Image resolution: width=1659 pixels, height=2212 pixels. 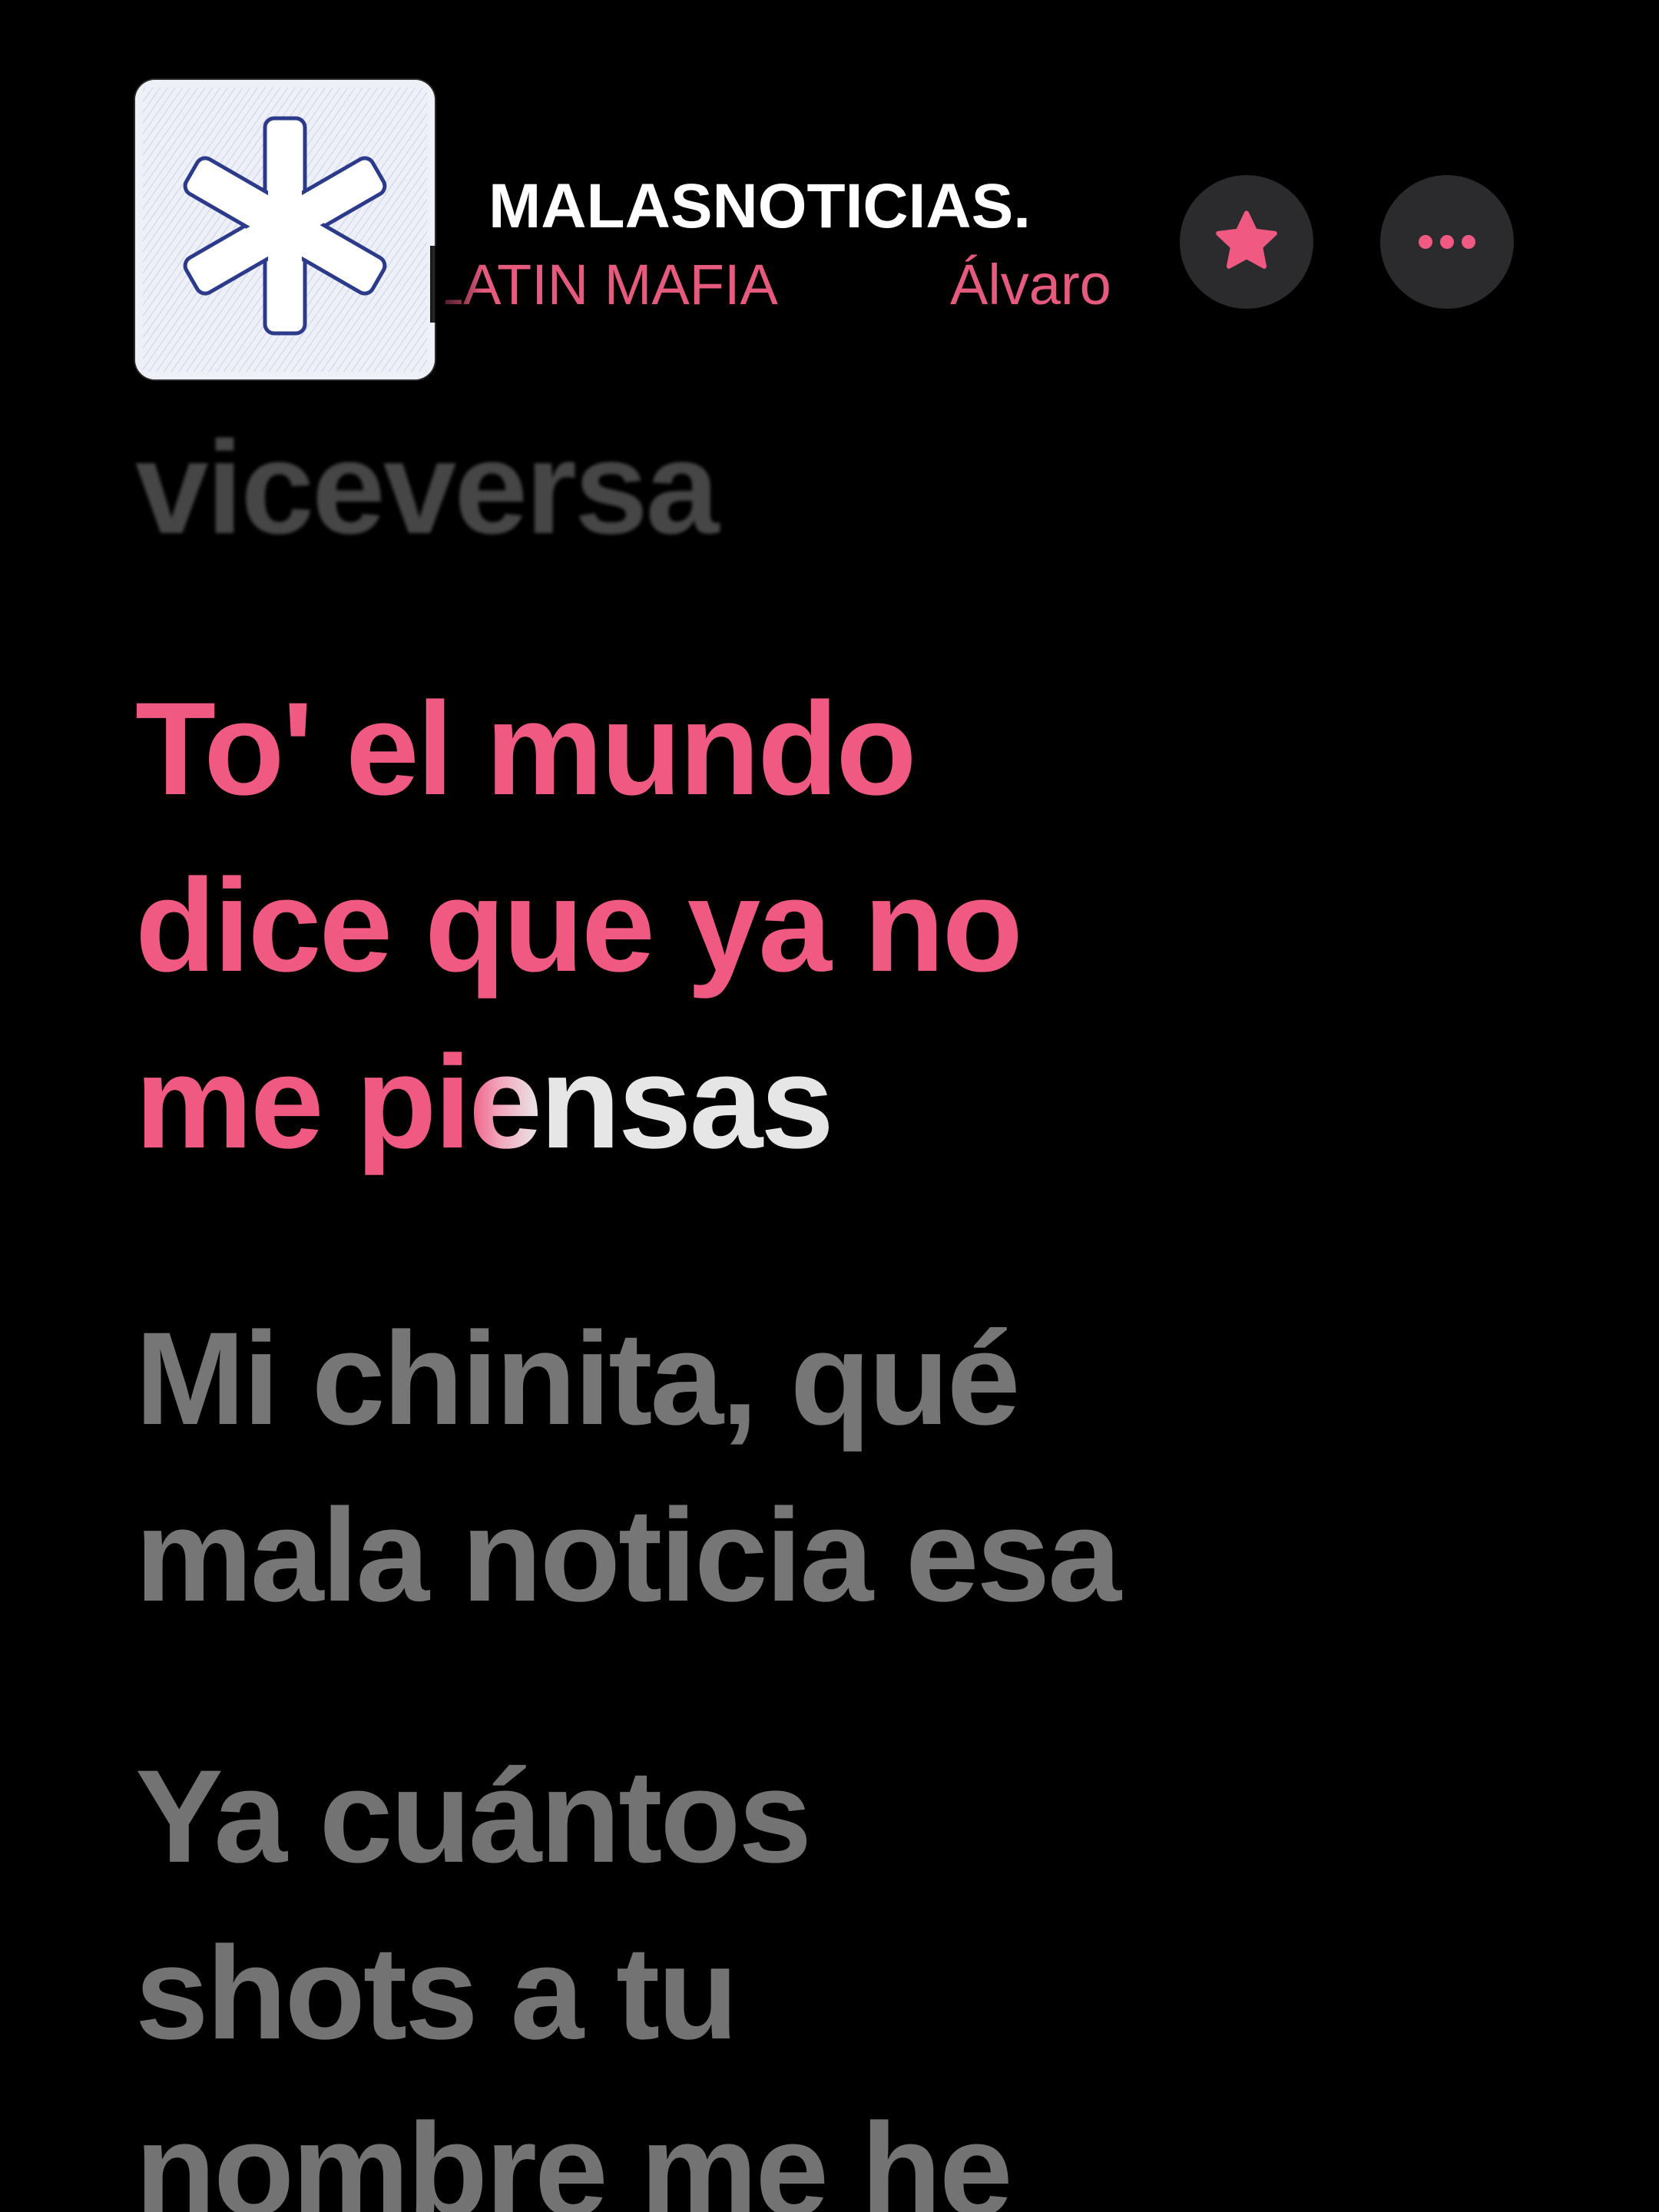 What do you see at coordinates (574, 2154) in the screenshot?
I see `lyric-text: nombre me he` at bounding box center [574, 2154].